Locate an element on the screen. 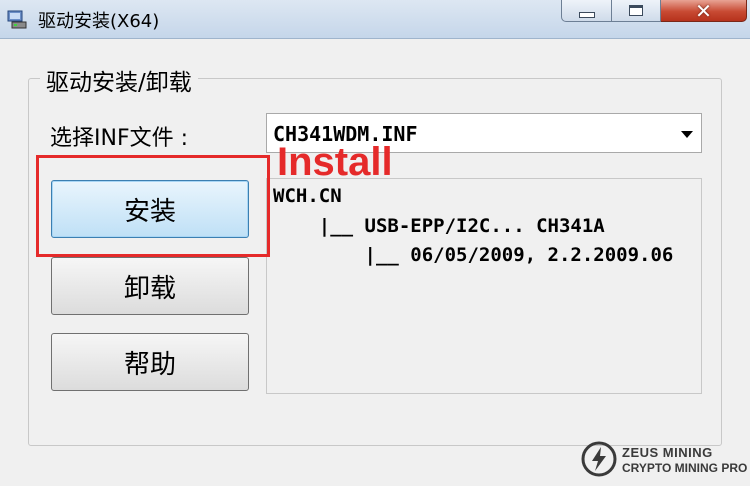 The height and width of the screenshot is (486, 750). window-title: 驱动安装(X64) is located at coordinates (99, 21).